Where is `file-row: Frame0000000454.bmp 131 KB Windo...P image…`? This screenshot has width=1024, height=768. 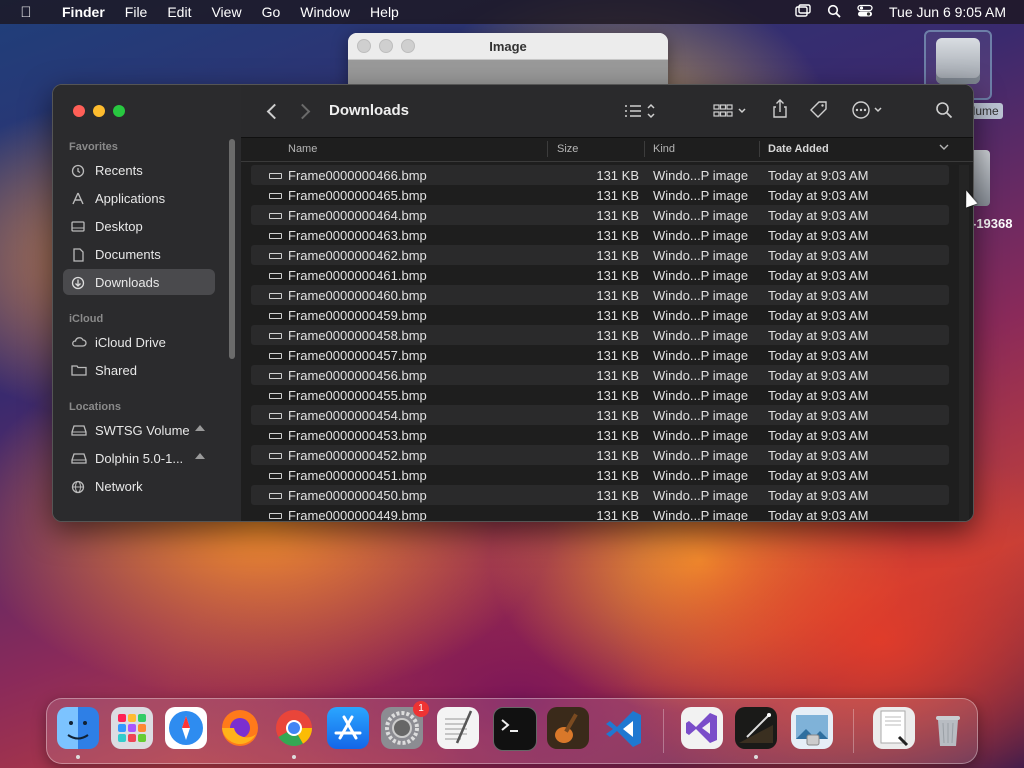 file-row: Frame0000000454.bmp 131 KB Windo...P image… is located at coordinates (600, 415).